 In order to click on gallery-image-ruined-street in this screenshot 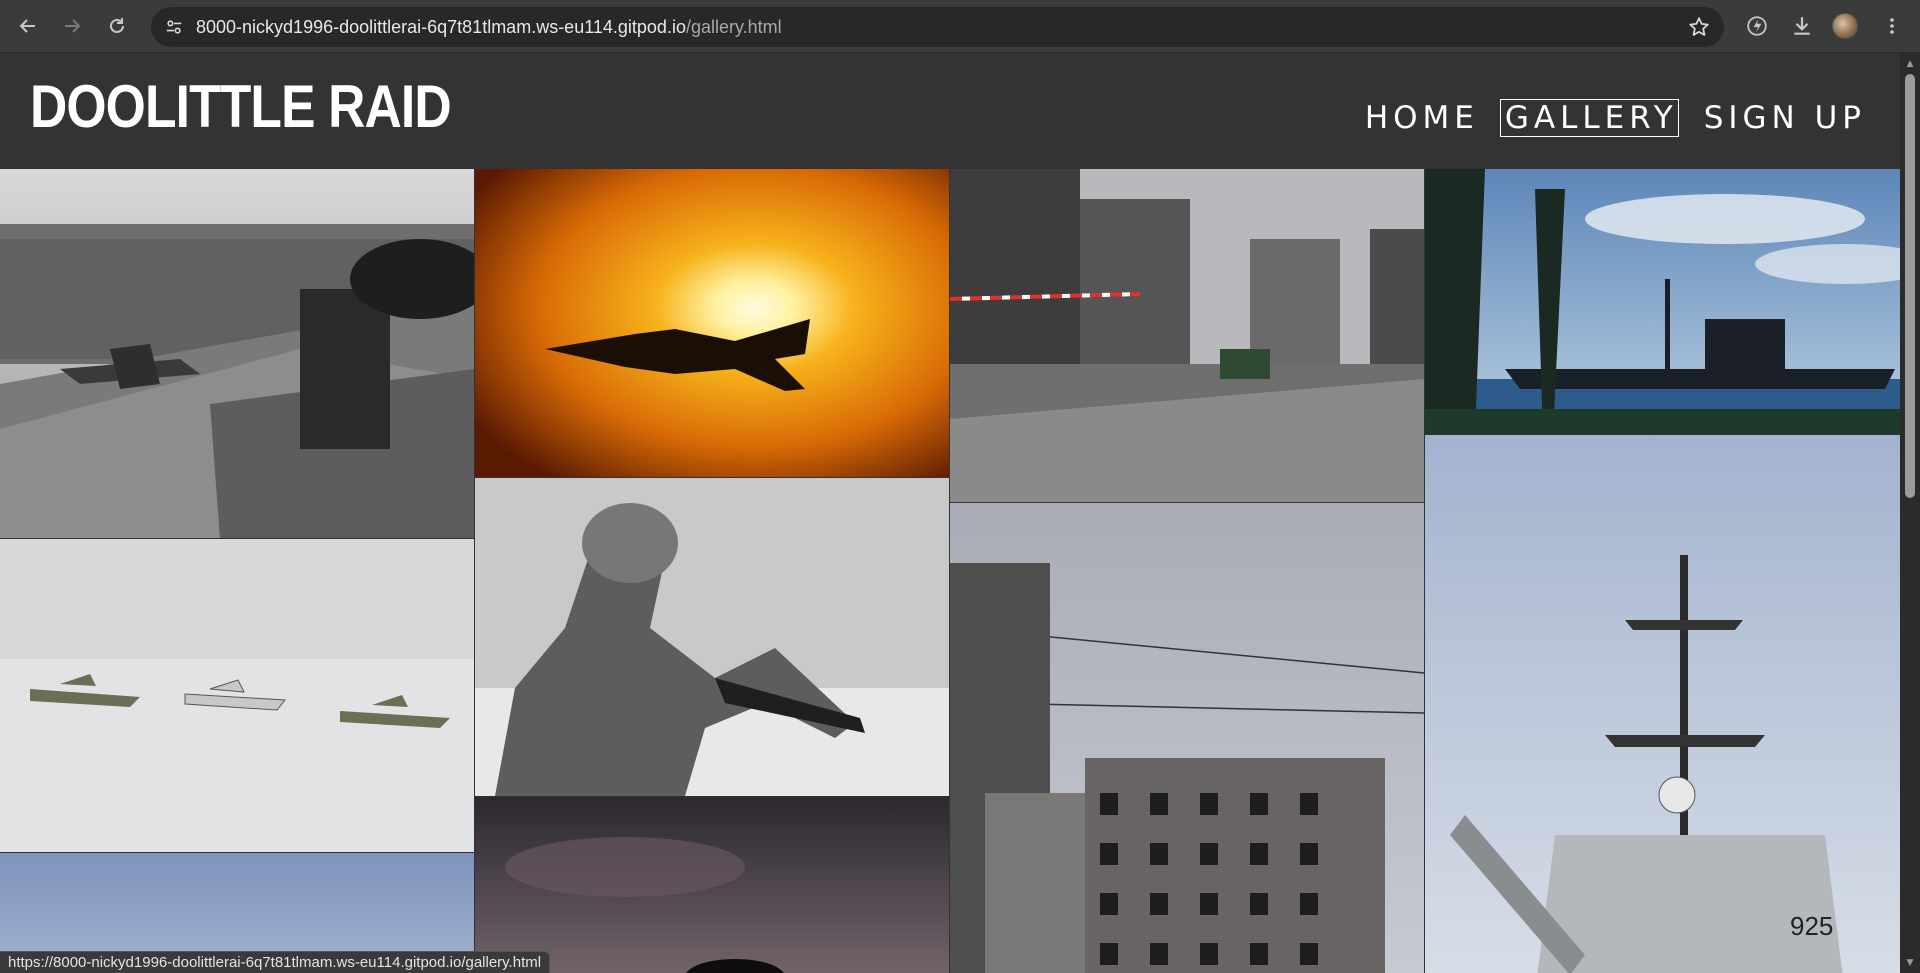, I will do `click(1187, 335)`.